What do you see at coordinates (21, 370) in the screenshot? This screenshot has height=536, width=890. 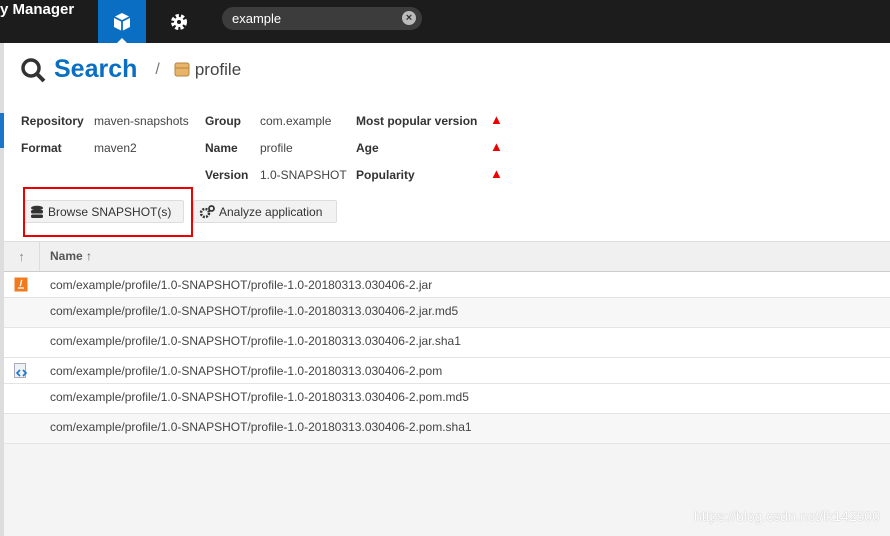 I see `xml-file-icon` at bounding box center [21, 370].